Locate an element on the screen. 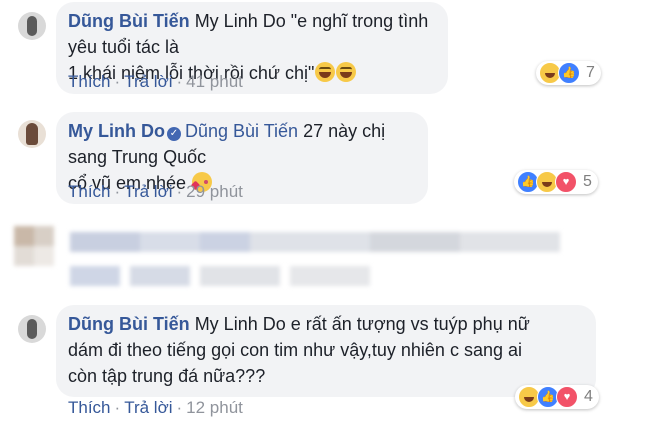 Image resolution: width=660 pixels, height=428 pixels. comment-timestamp: 12 phút is located at coordinates (214, 407).